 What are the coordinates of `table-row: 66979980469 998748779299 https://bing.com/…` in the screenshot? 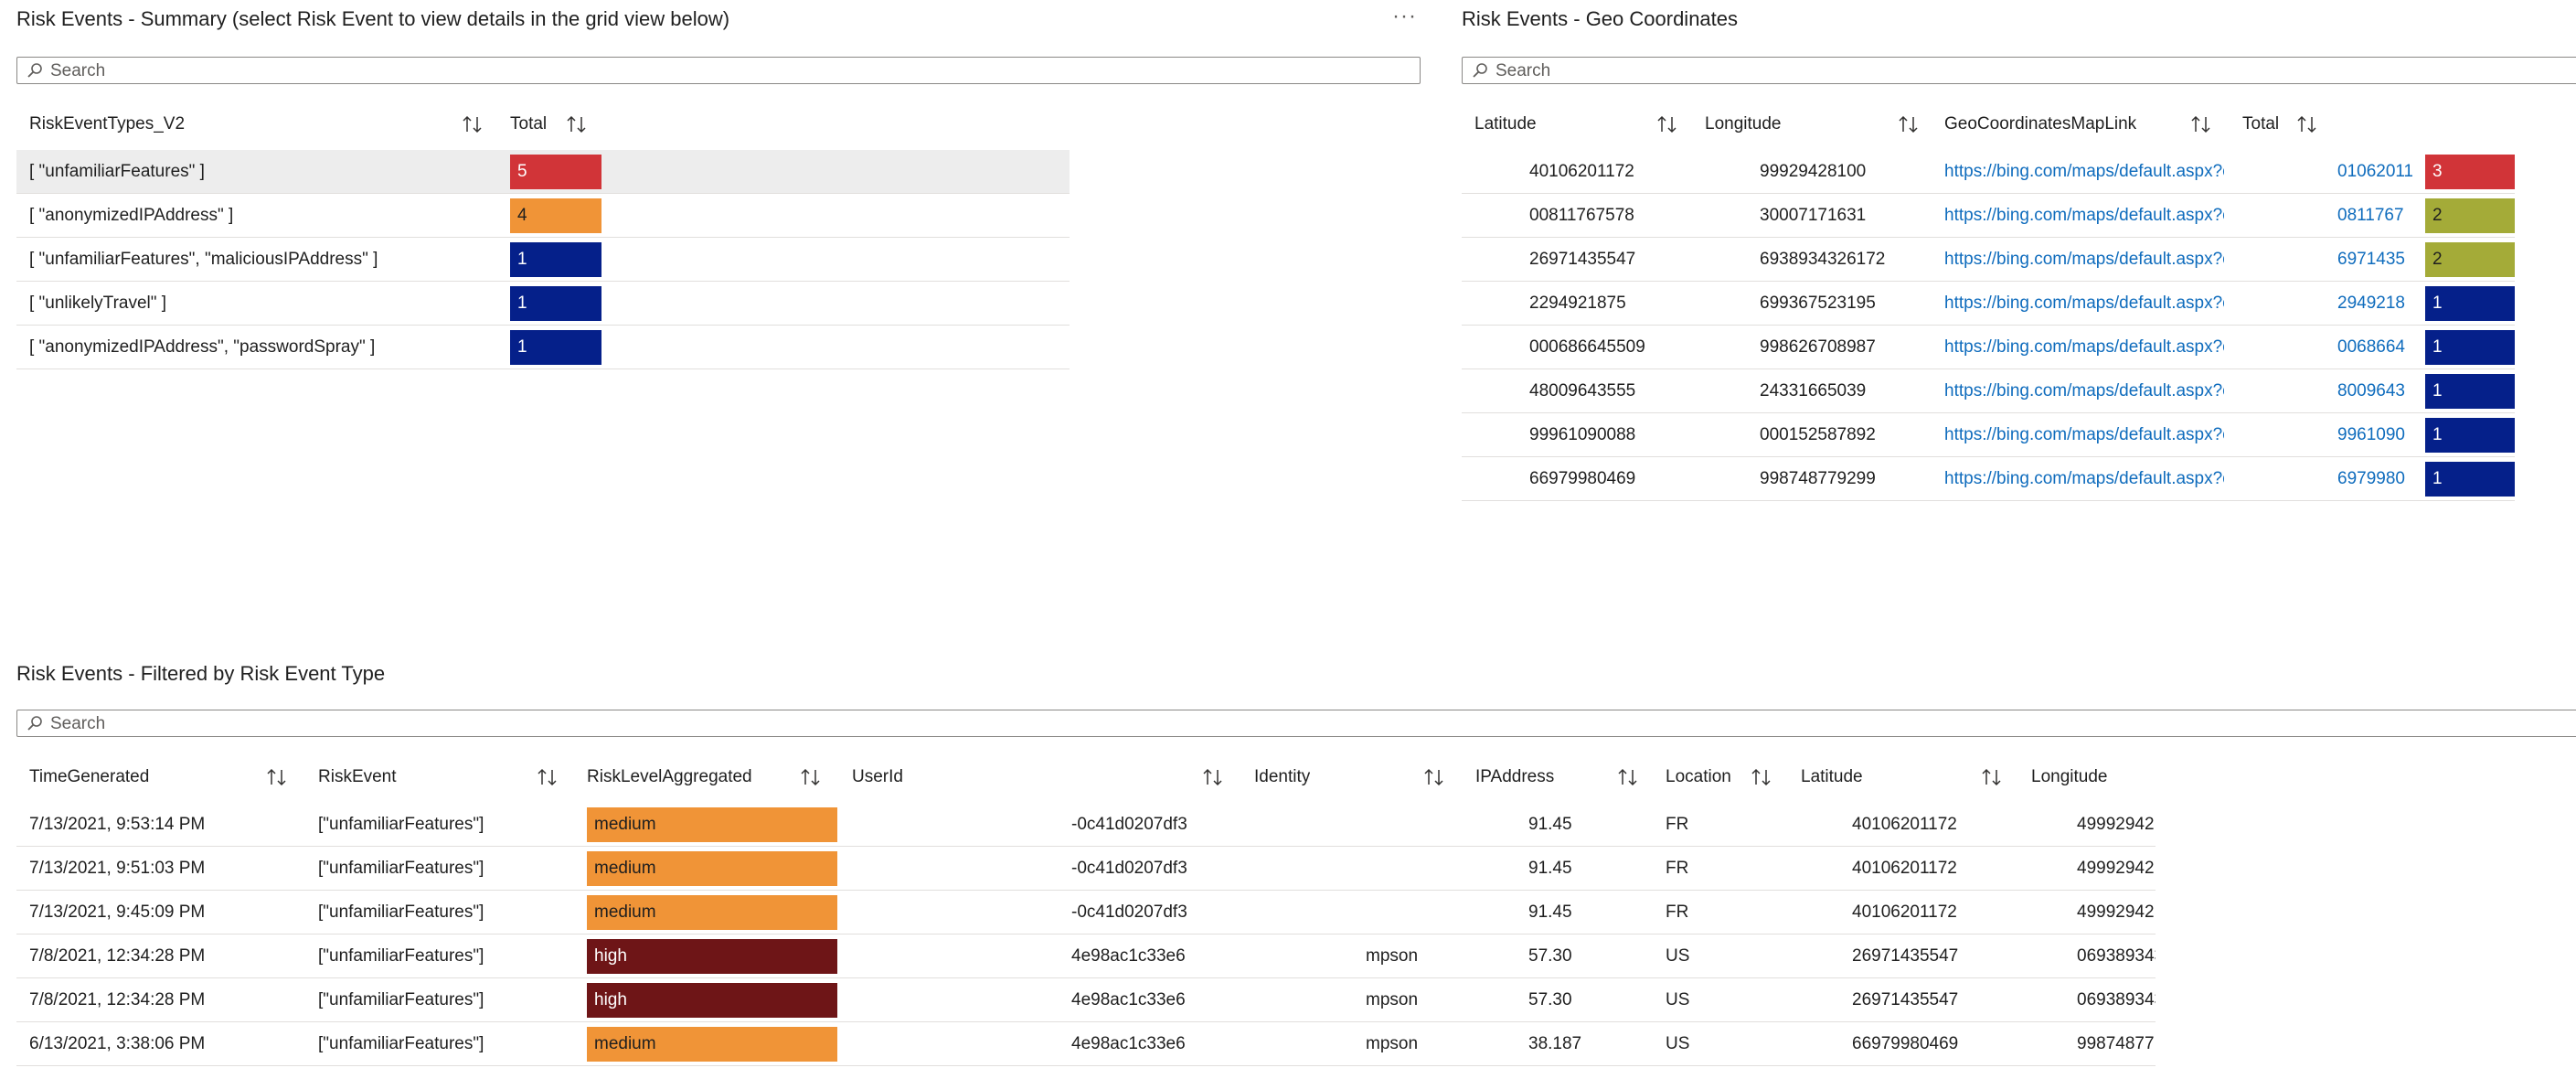 It's located at (1988, 479).